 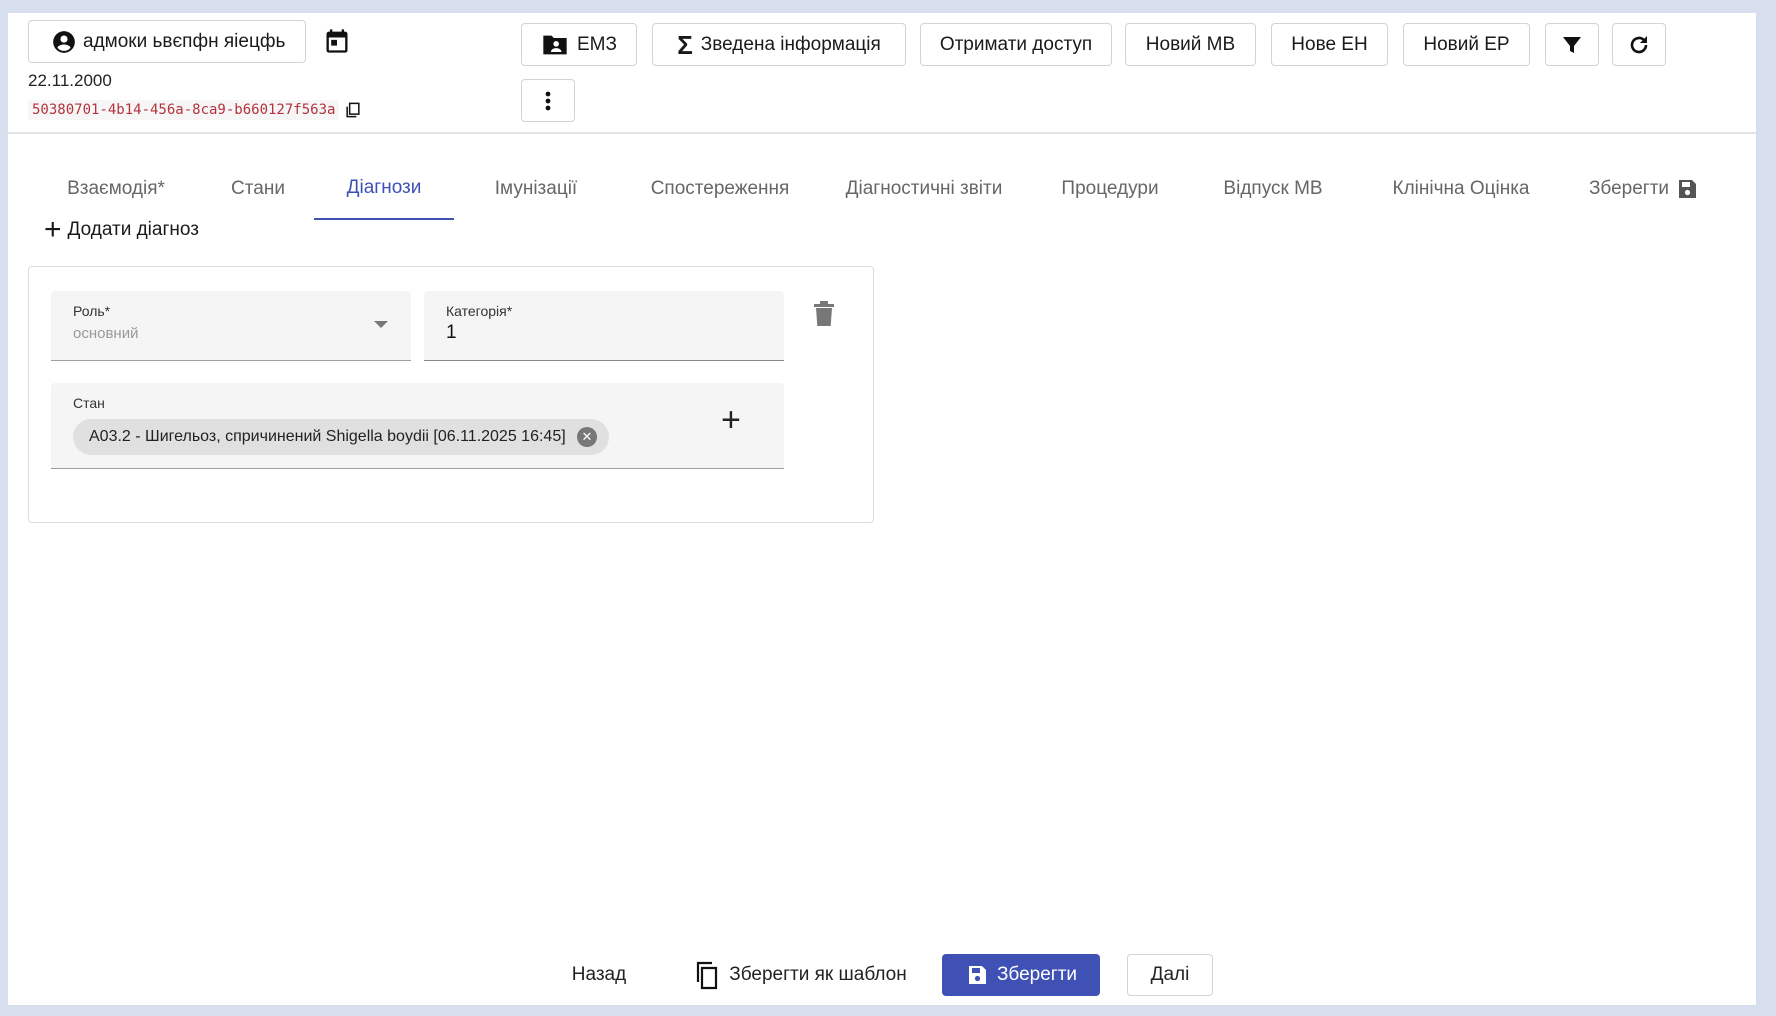 I want to click on tab-label: Стани, so click(x=258, y=188).